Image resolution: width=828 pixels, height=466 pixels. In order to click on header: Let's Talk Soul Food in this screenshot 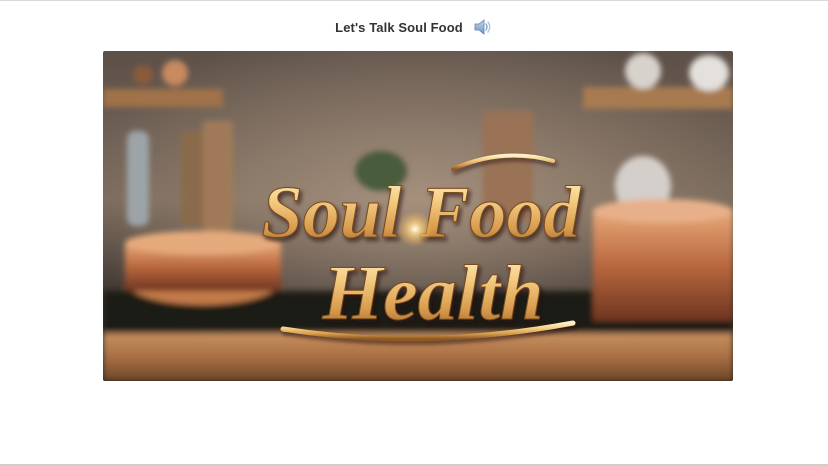, I will do `click(414, 27)`.